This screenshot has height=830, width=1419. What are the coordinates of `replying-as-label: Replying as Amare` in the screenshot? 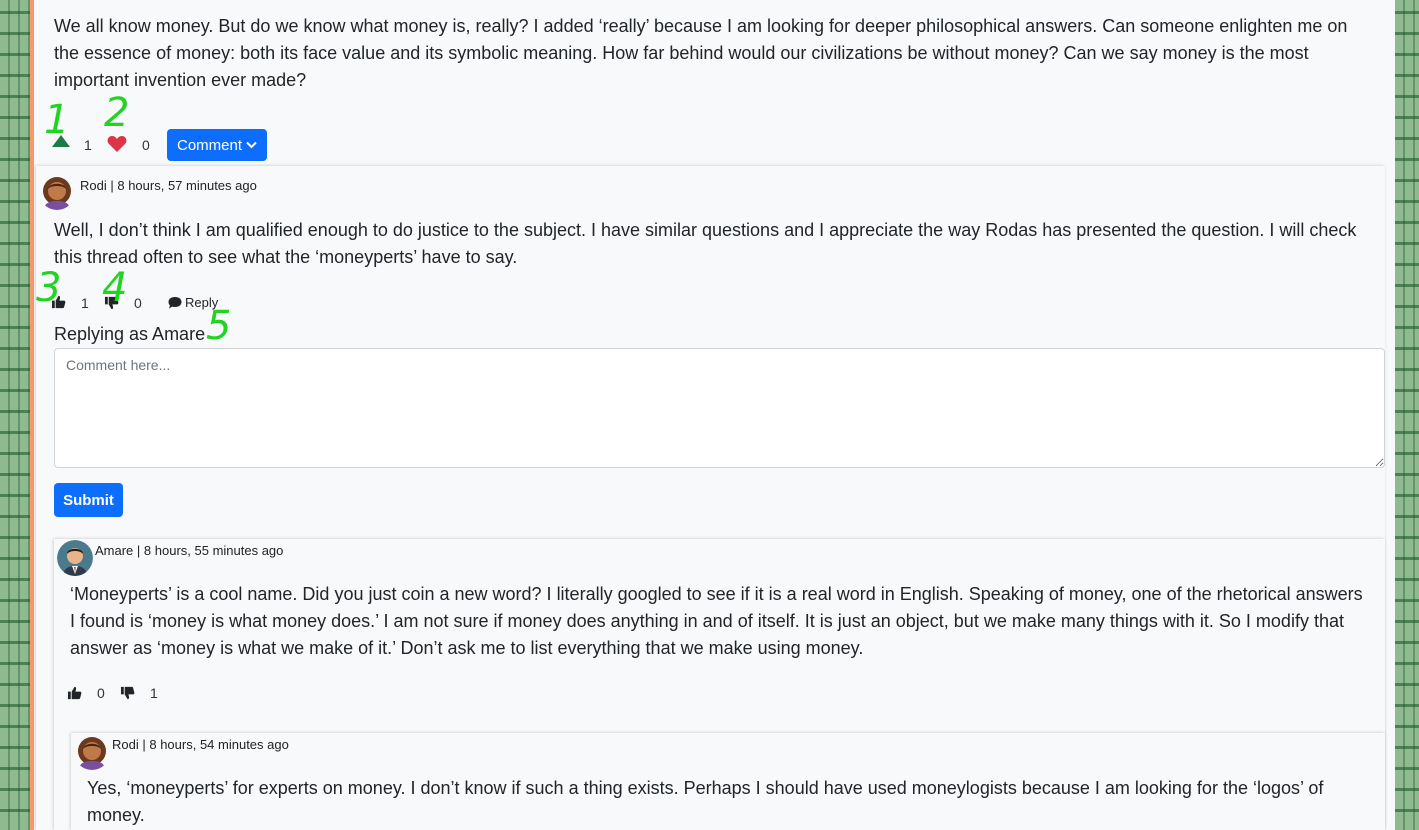 It's located at (130, 334).